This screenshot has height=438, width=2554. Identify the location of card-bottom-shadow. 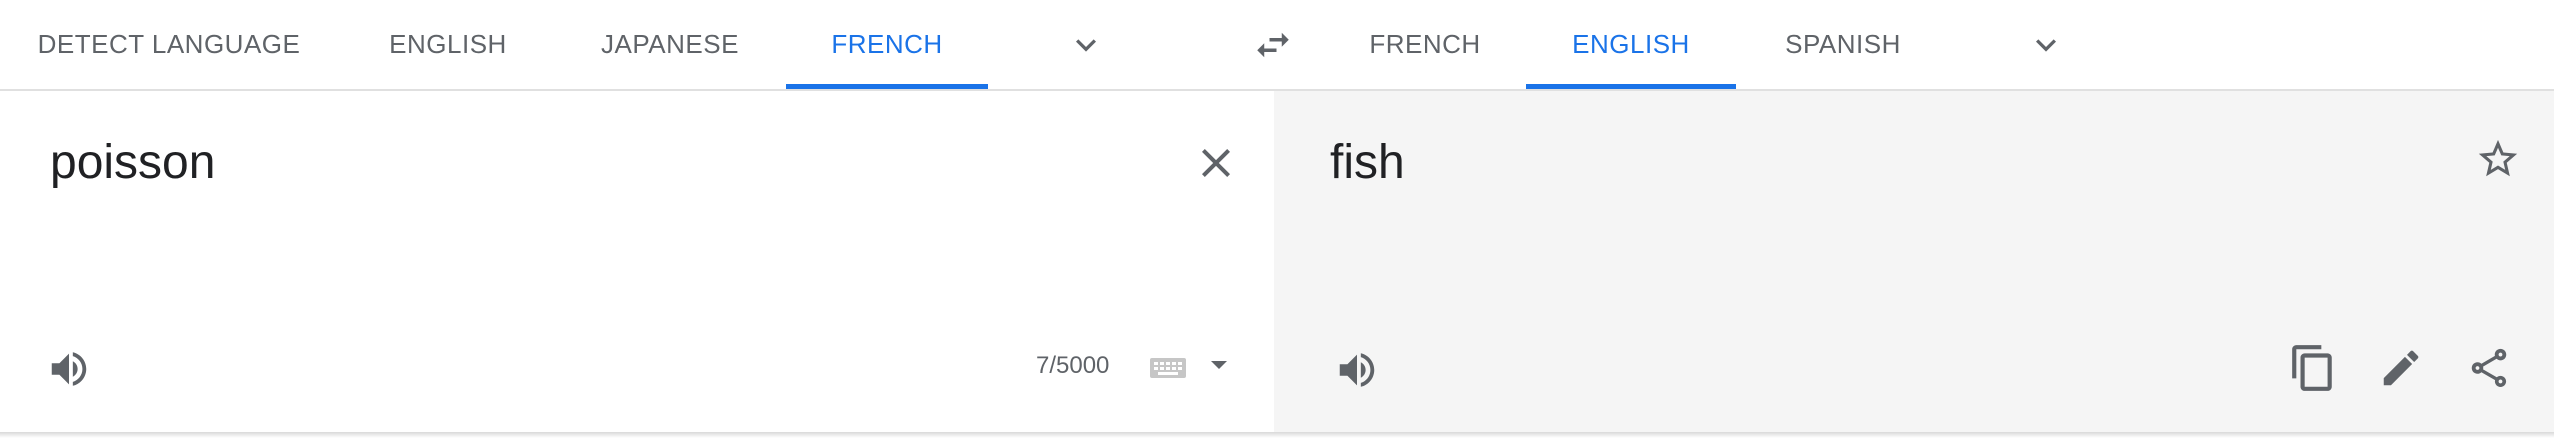
(1277, 435).